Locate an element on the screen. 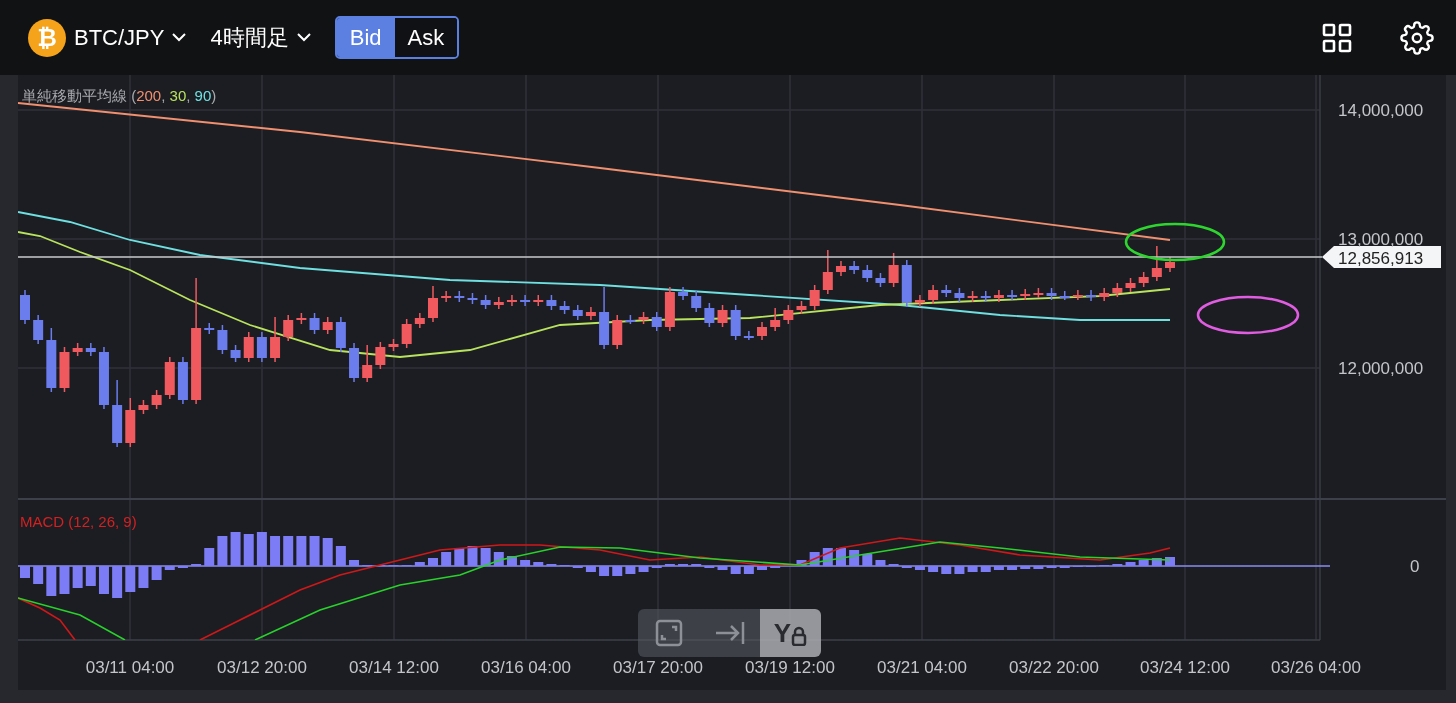  price-axis-label: 14,000,000 is located at coordinates (1381, 110).